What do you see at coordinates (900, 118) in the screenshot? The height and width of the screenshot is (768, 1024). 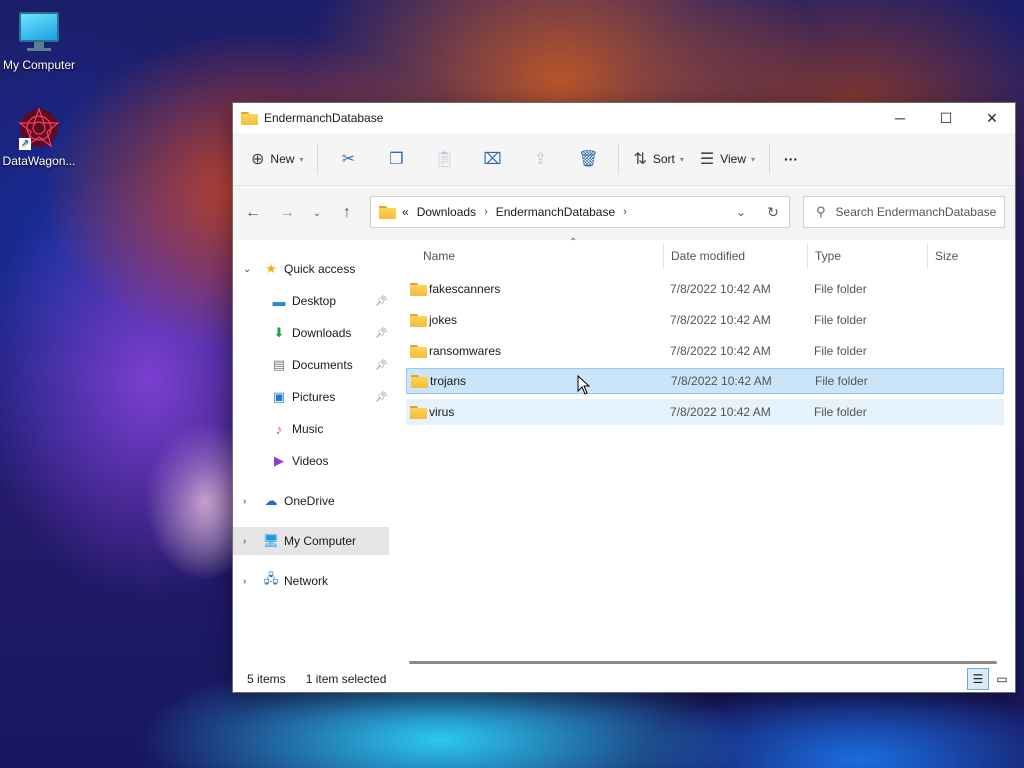 I see `minimize-button: ─` at bounding box center [900, 118].